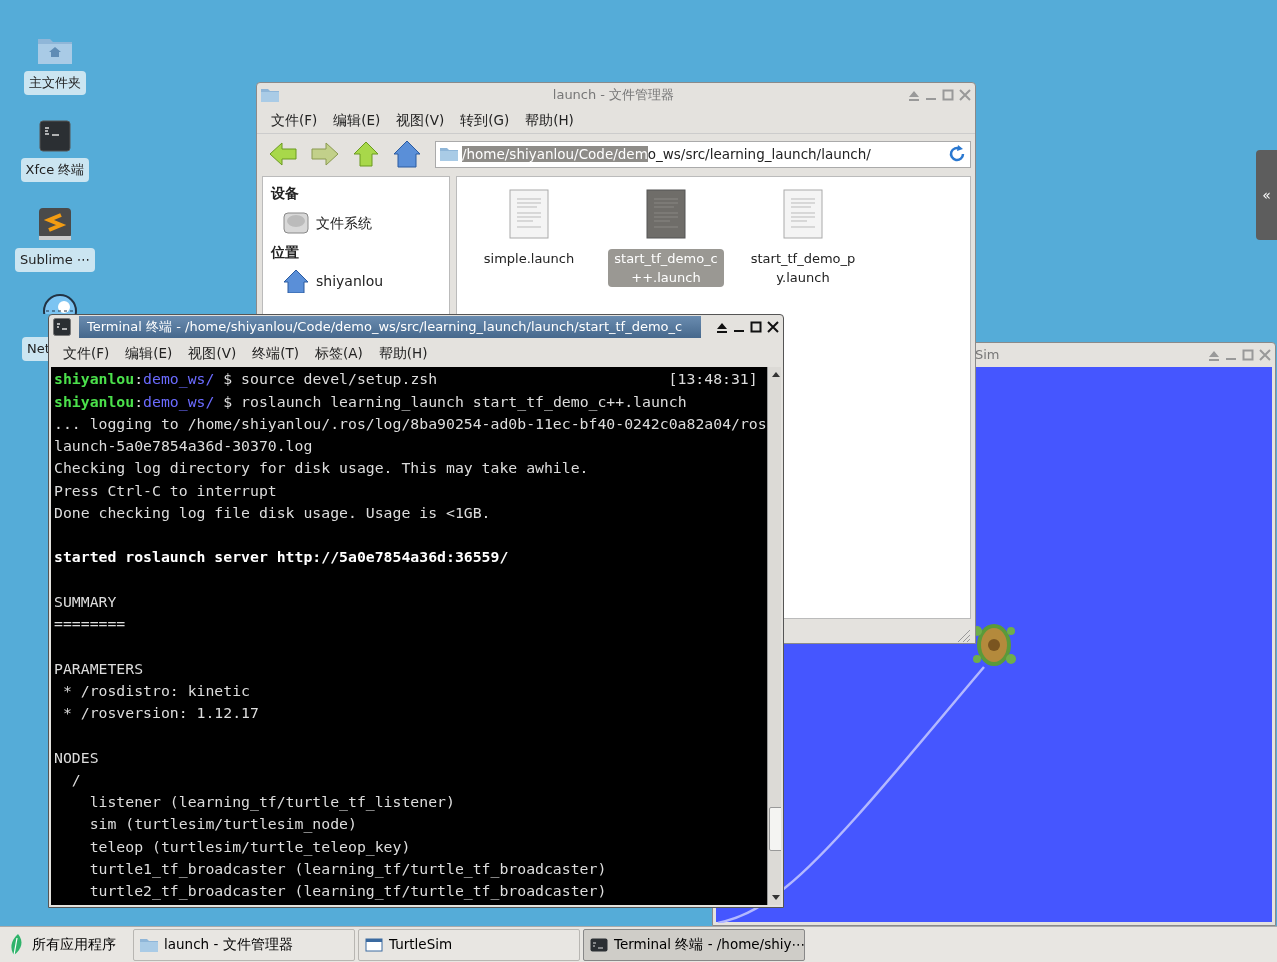 This screenshot has width=1277, height=962. I want to click on window-title: Sim, so click(987, 355).